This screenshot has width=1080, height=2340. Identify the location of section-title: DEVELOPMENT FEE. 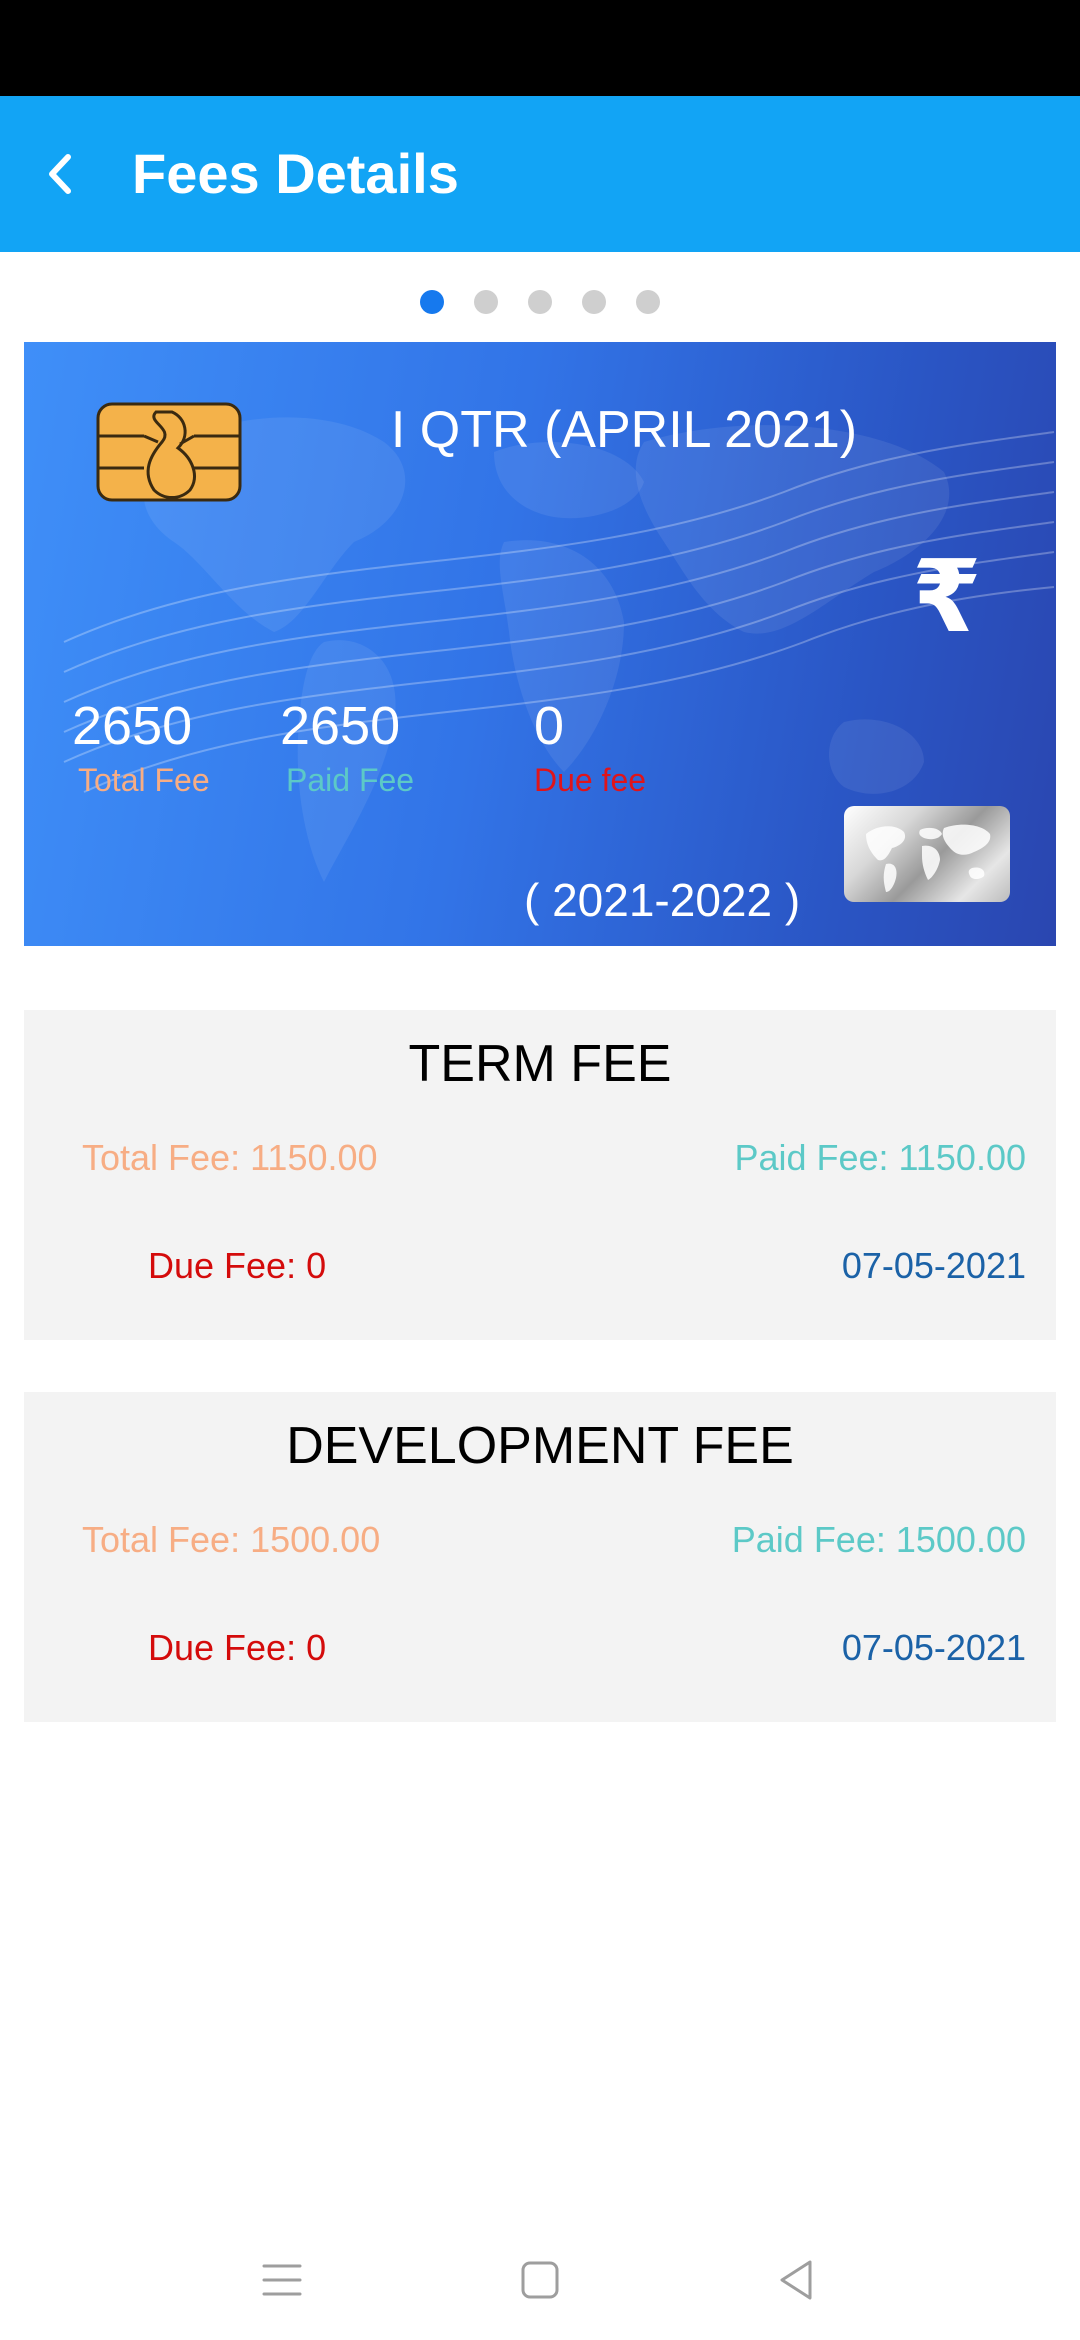
(540, 1446).